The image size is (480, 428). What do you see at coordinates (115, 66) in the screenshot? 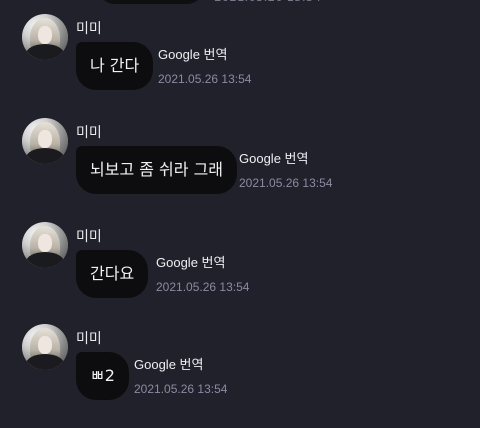
I see `message-bubble: 나 간다` at bounding box center [115, 66].